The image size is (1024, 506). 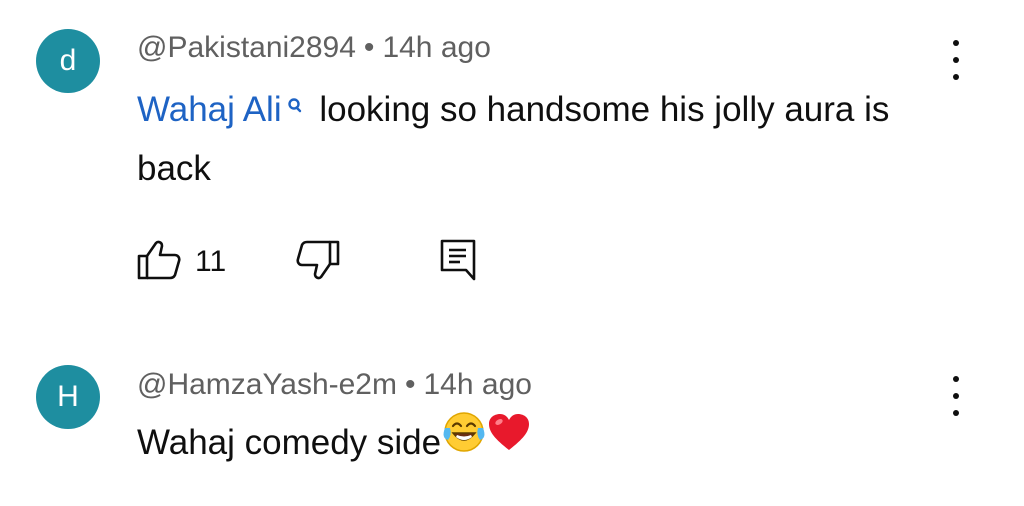 I want to click on comment-body: Wahaj comedy side, so click(x=289, y=442).